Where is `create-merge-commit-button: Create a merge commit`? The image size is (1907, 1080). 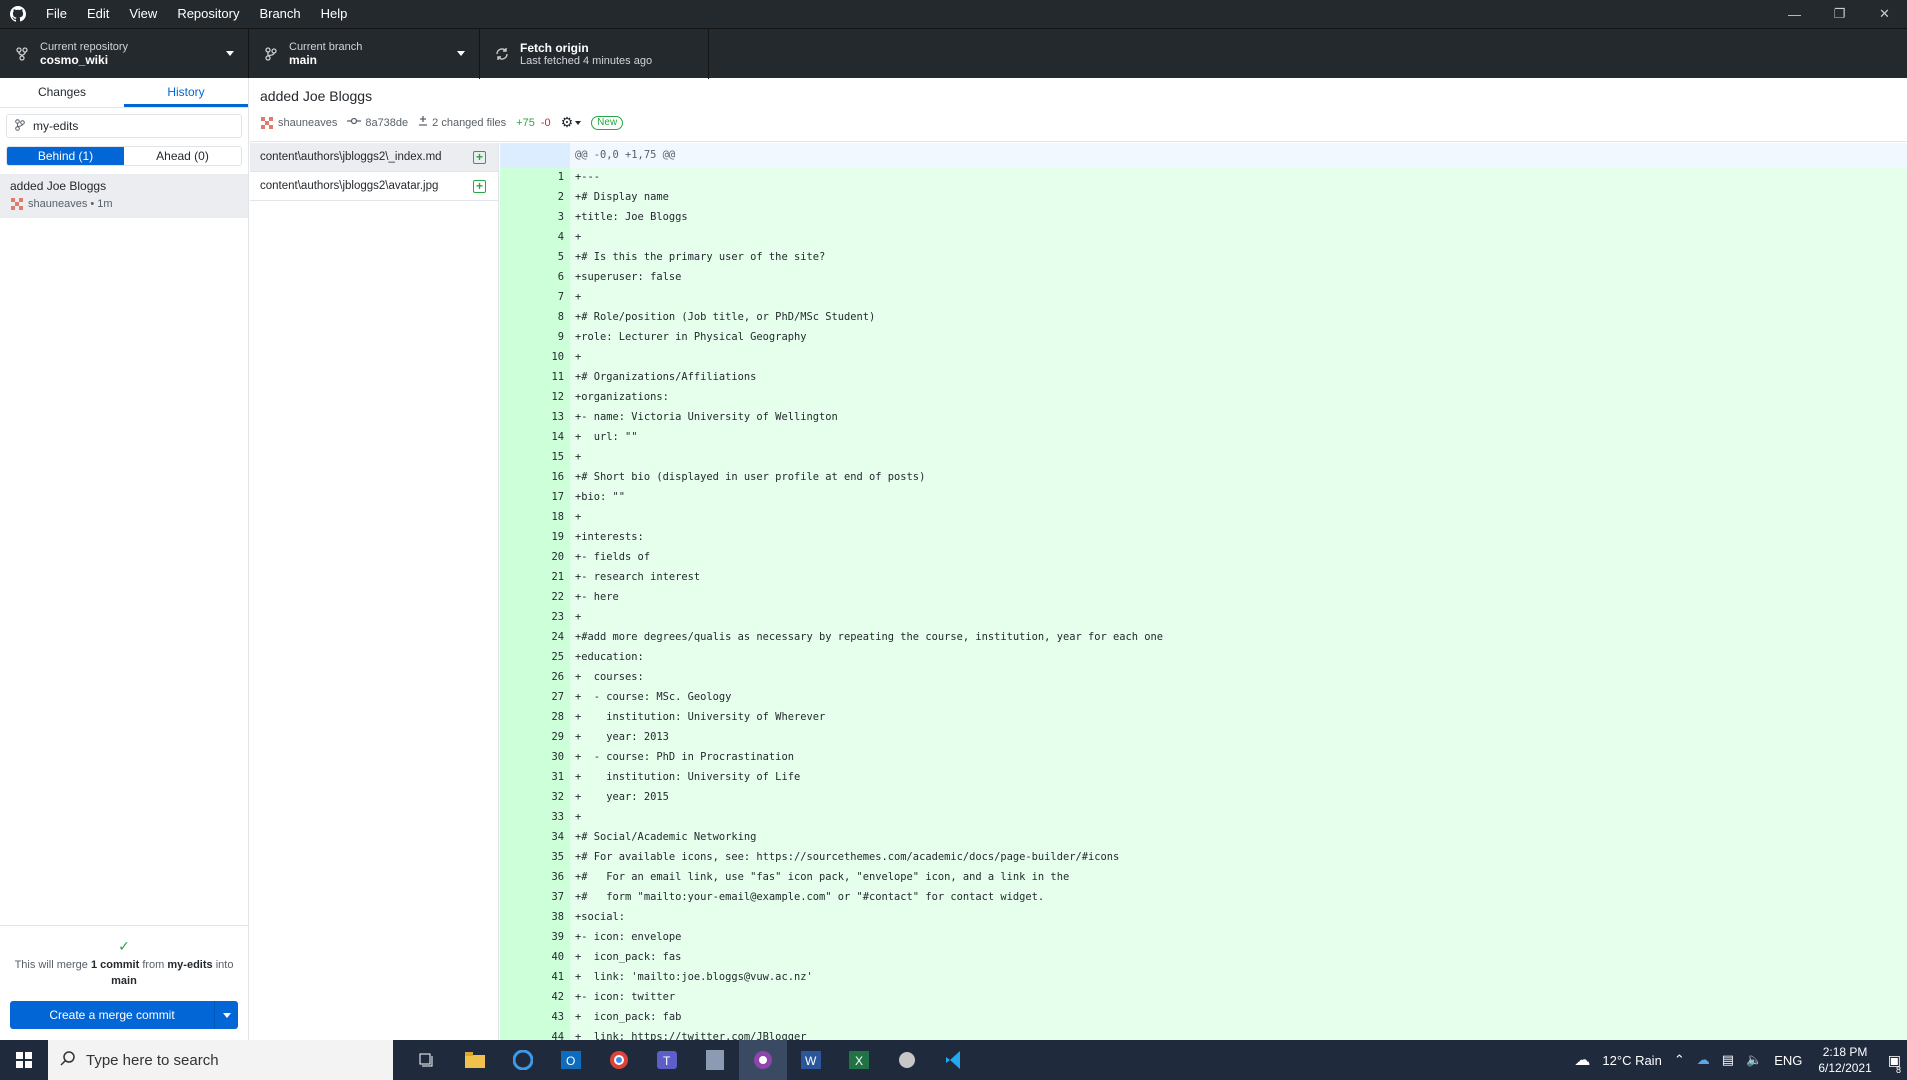
create-merge-commit-button: Create a merge commit is located at coordinates (124, 1015).